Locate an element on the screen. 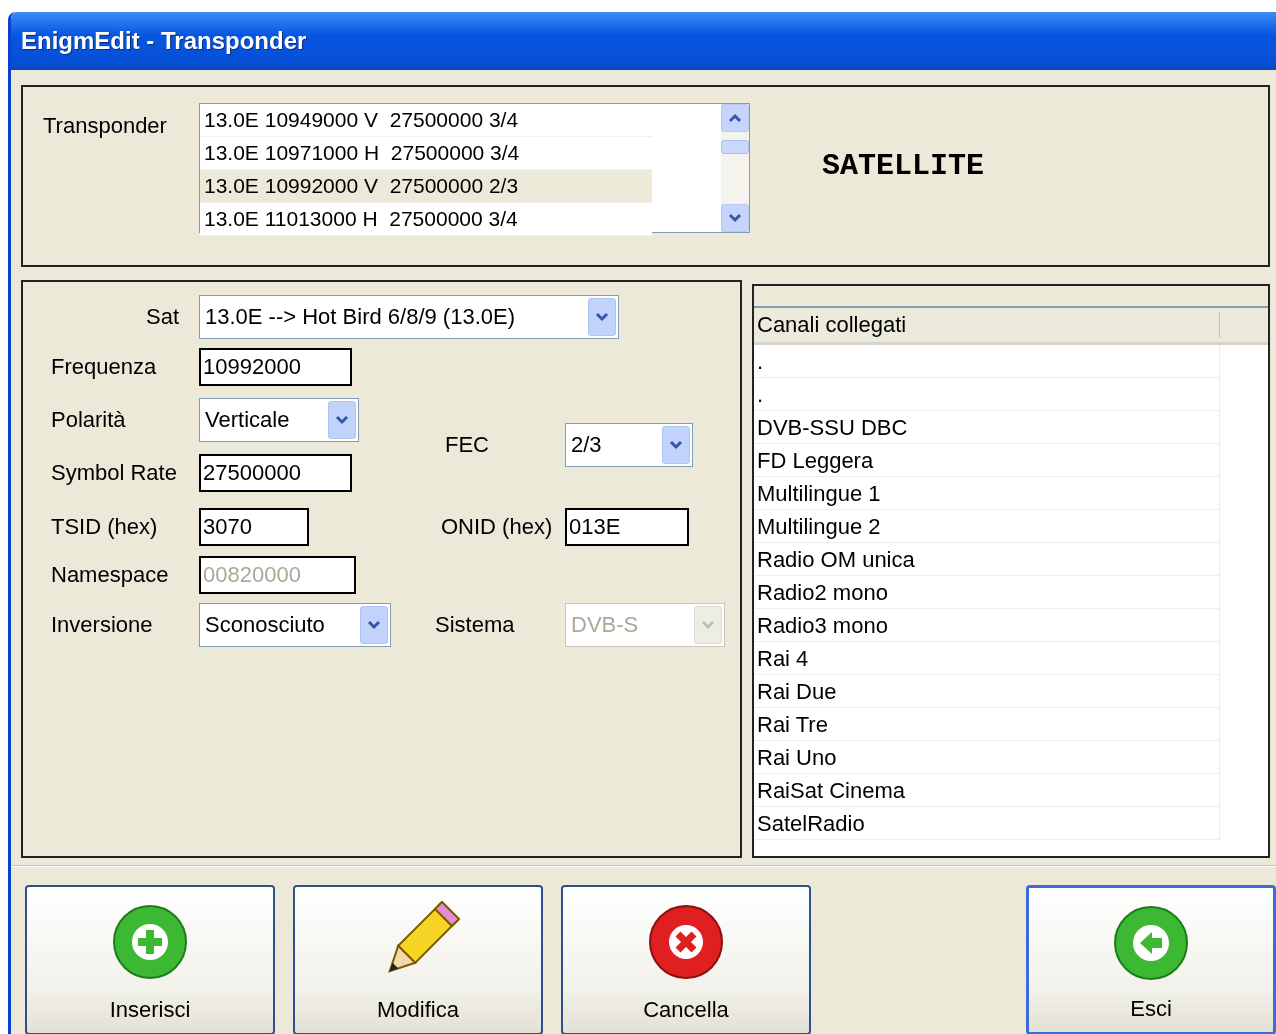 This screenshot has height=1034, width=1276. window-title: EnigmEdit - Transponder is located at coordinates (164, 41).